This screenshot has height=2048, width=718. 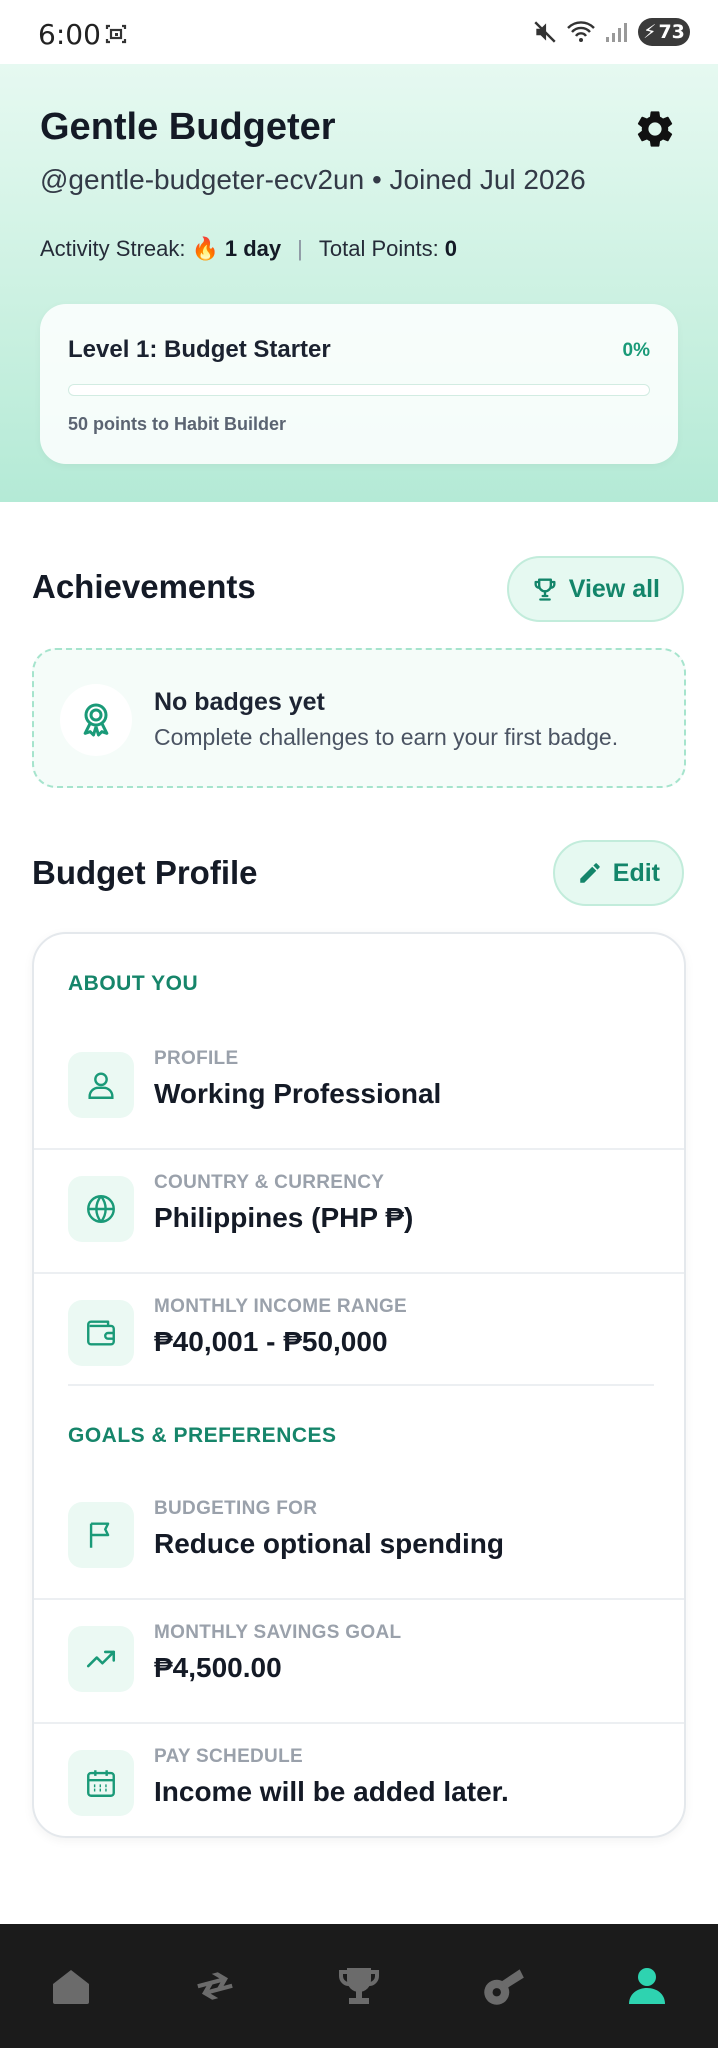 I want to click on goals-preferences-label: GOALS & PREFERENCES, so click(x=202, y=1435).